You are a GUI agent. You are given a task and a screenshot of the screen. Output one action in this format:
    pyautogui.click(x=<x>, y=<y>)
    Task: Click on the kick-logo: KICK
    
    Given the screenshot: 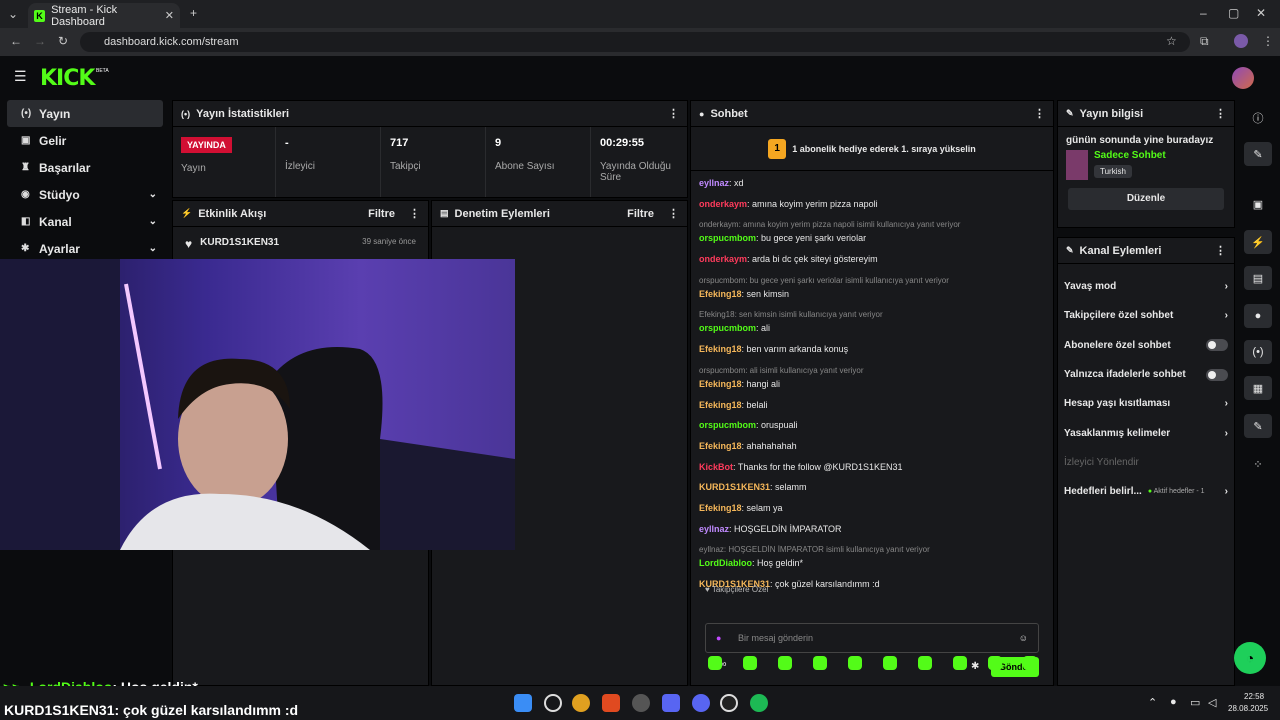 What is the action you would take?
    pyautogui.click(x=67, y=78)
    